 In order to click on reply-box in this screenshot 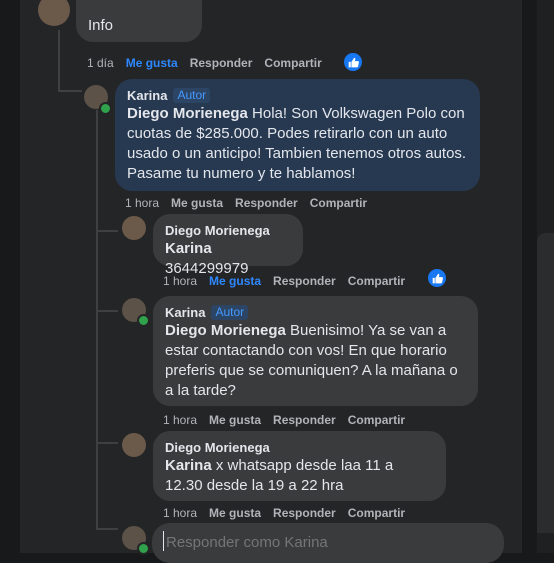, I will do `click(328, 543)`.